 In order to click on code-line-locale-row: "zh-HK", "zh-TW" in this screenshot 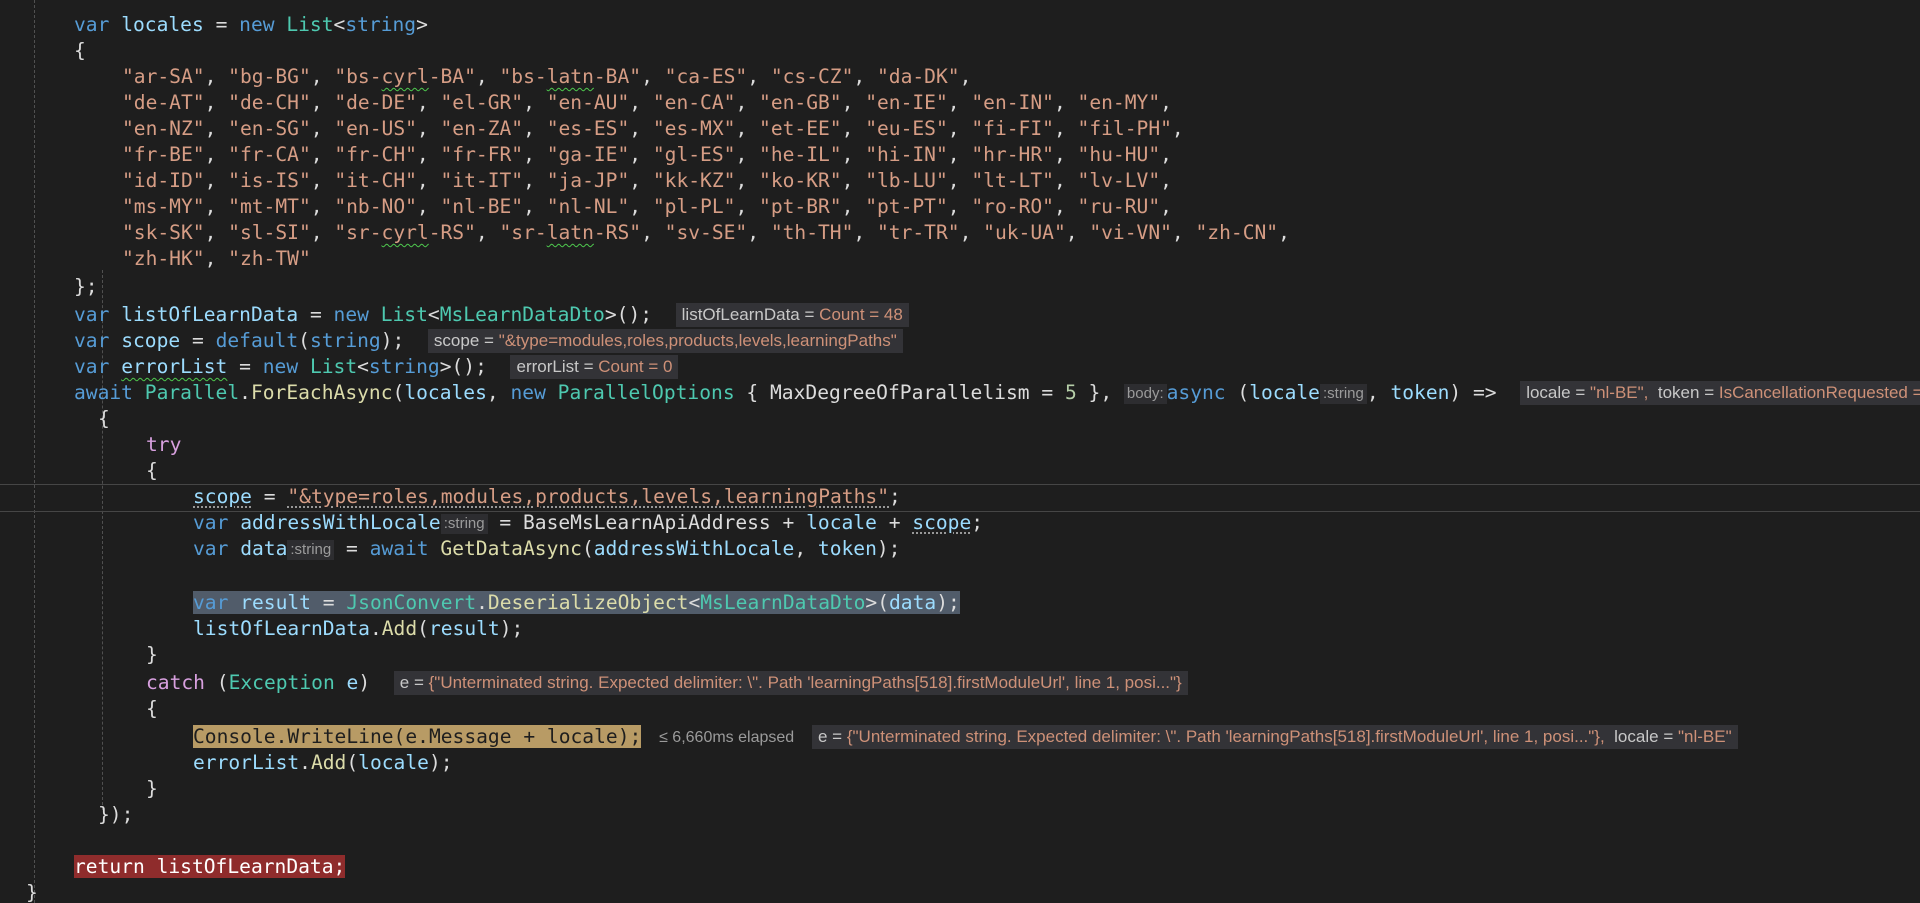, I will do `click(216, 259)`.